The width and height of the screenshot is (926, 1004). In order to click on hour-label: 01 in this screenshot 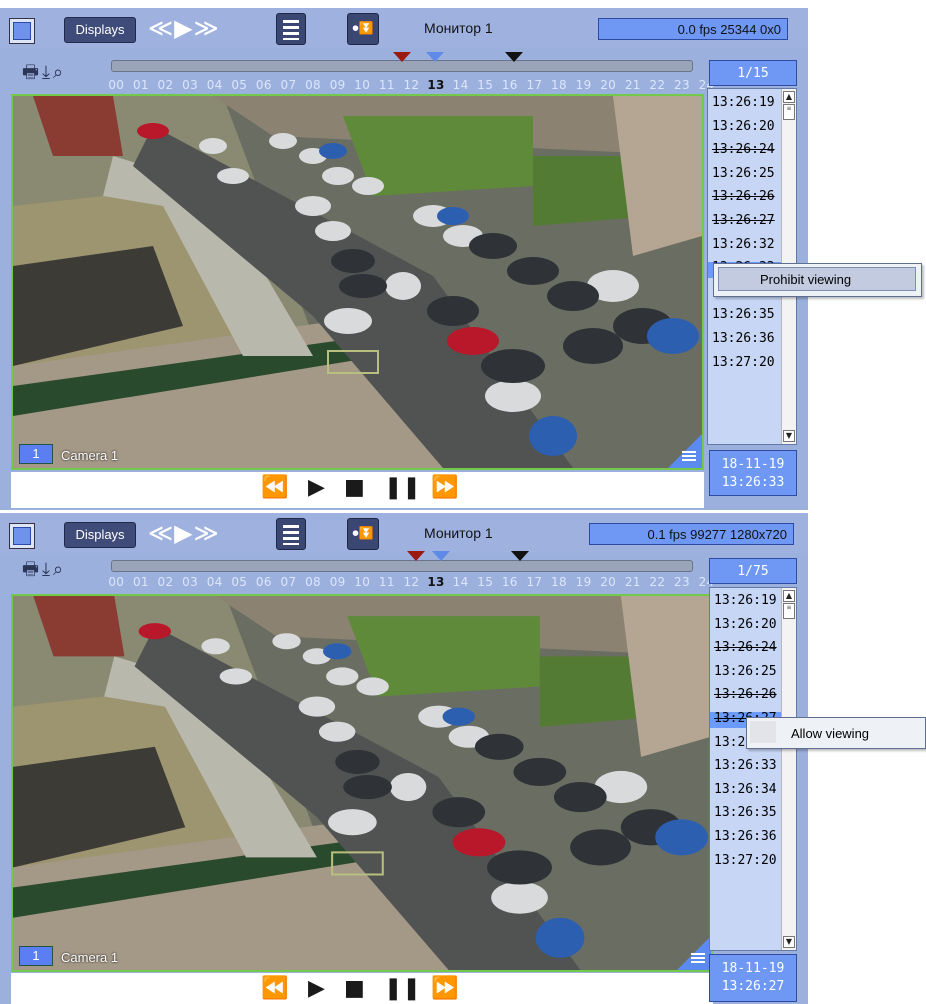, I will do `click(140, 85)`.